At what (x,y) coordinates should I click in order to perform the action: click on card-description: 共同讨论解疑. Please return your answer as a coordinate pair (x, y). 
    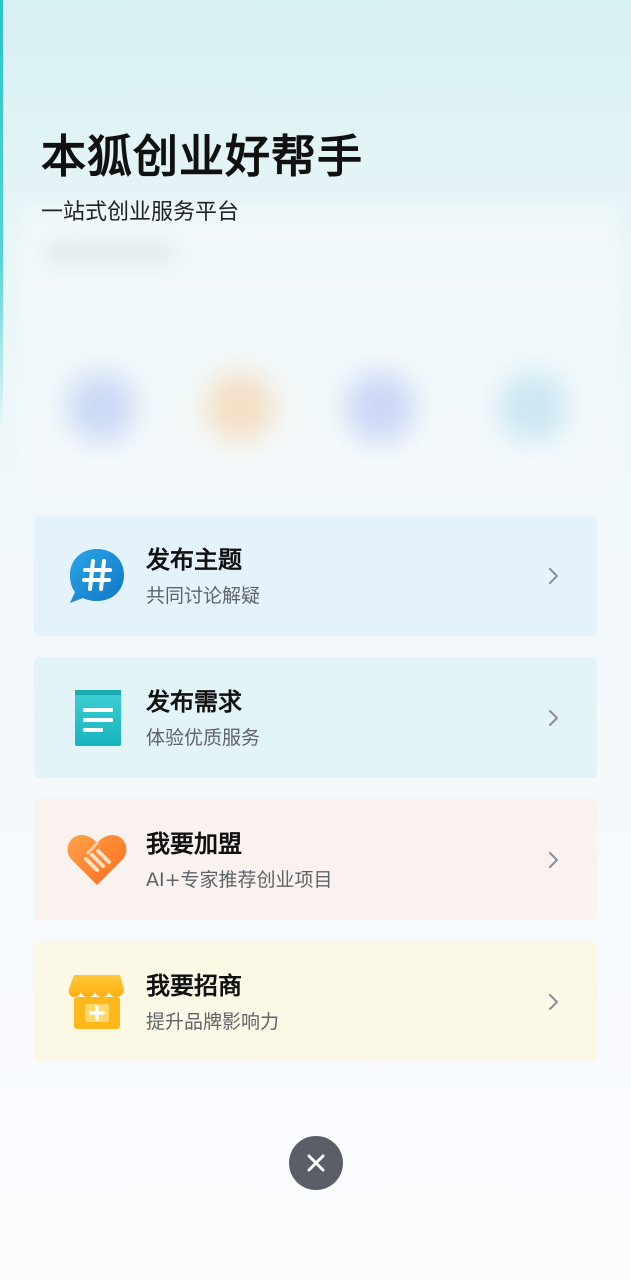
    Looking at the image, I should click on (203, 596).